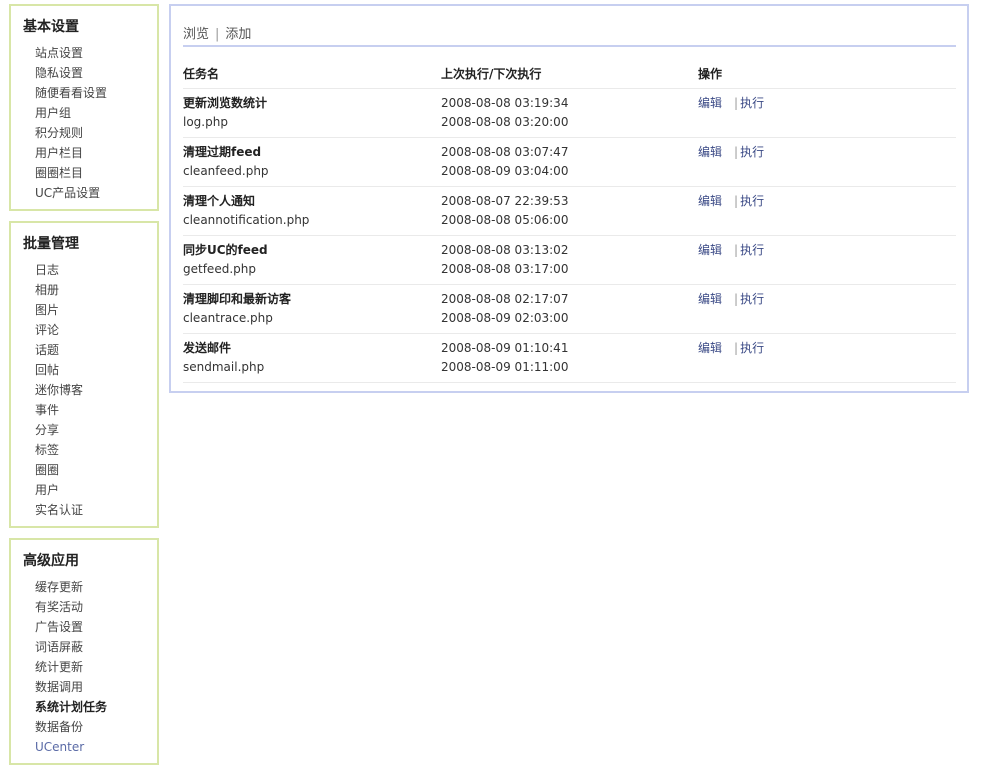 This screenshot has height=775, width=983. I want to click on task-name: 清理脚印和最新访客, so click(237, 299).